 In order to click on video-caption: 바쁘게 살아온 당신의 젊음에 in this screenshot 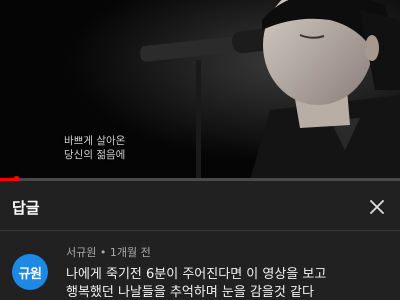, I will do `click(94, 148)`.